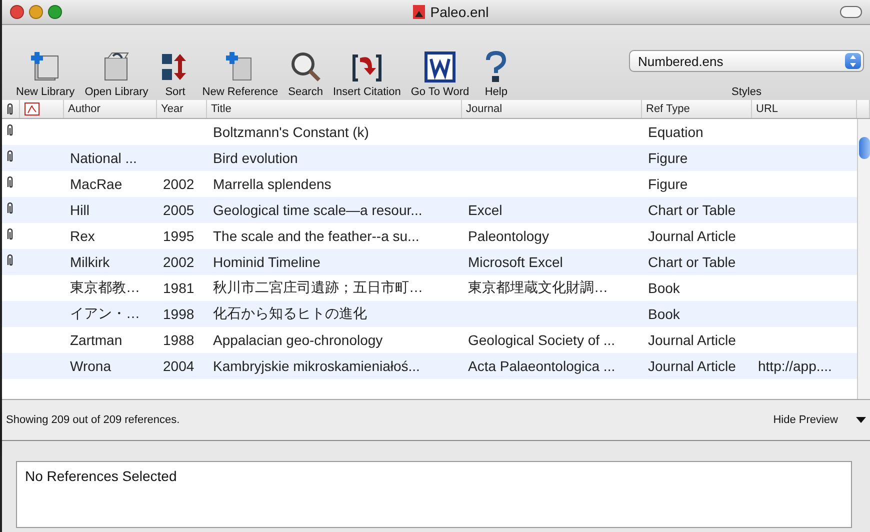 The height and width of the screenshot is (532, 870). Describe the element at coordinates (255, 158) in the screenshot. I see `table-cell-text: Bird evolution` at that location.